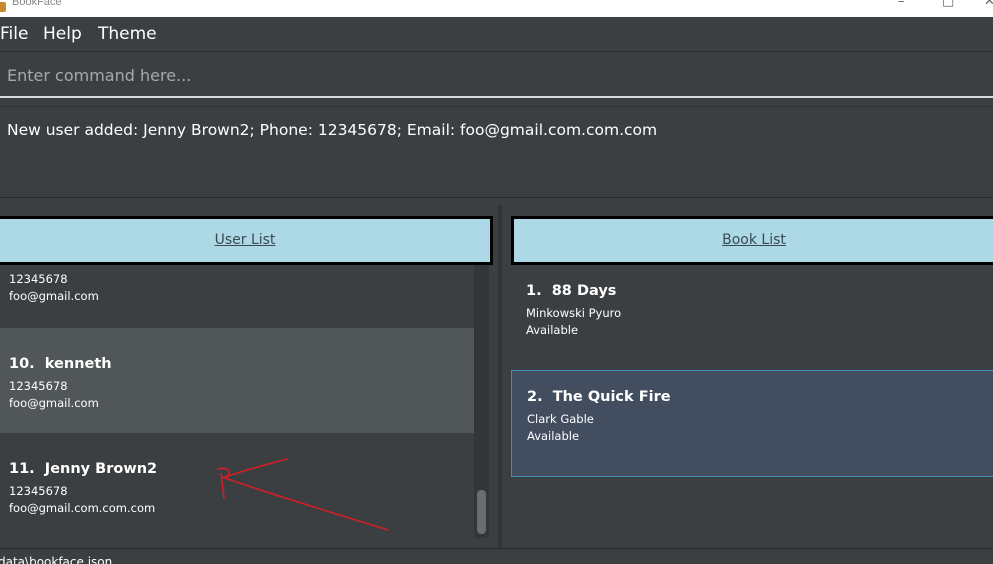 The width and height of the screenshot is (993, 564). I want to click on user-card: 12345678 foo@gmail.com, so click(237, 296).